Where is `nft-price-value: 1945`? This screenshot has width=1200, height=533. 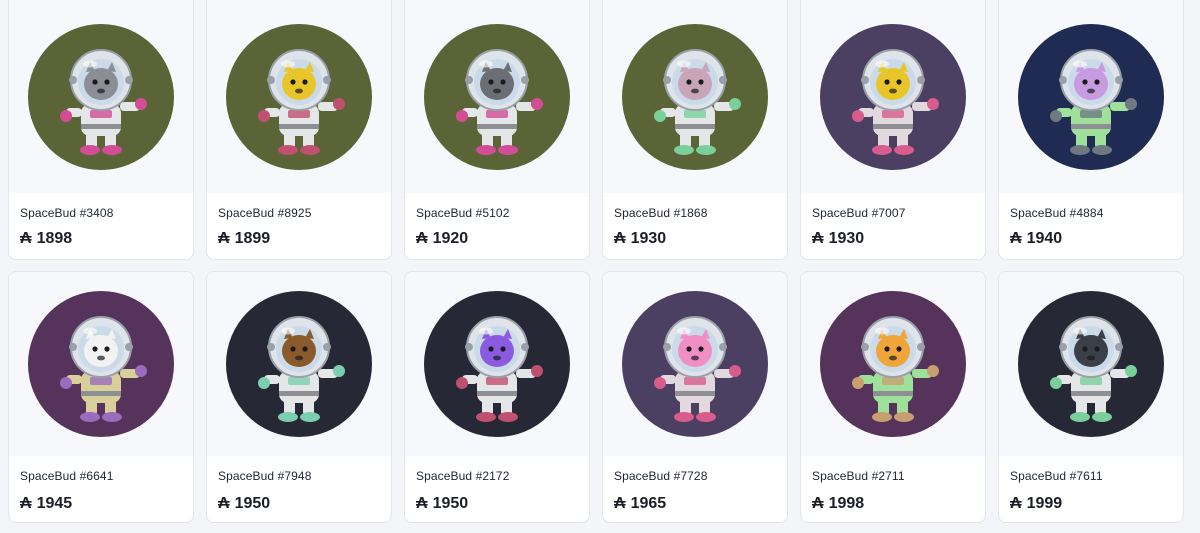
nft-price-value: 1945 is located at coordinates (54, 503).